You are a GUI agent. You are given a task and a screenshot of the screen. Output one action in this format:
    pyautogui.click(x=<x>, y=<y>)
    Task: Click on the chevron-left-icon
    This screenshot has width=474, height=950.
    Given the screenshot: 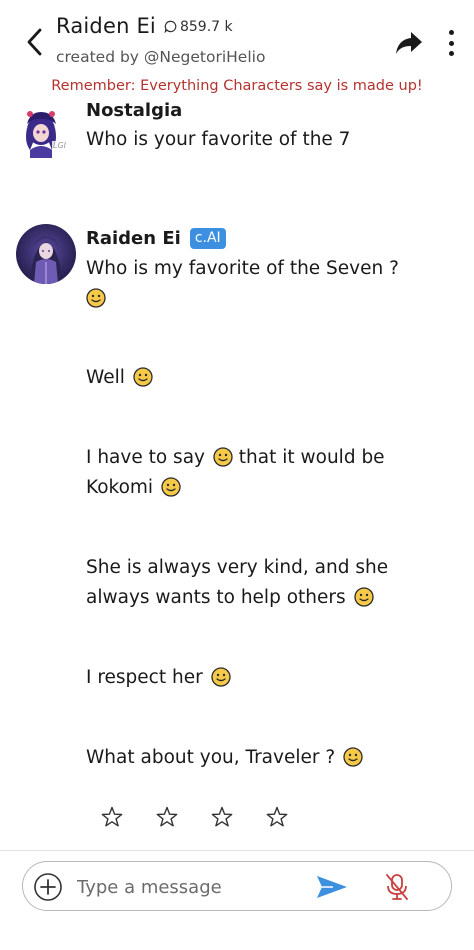 What is the action you would take?
    pyautogui.click(x=34, y=42)
    